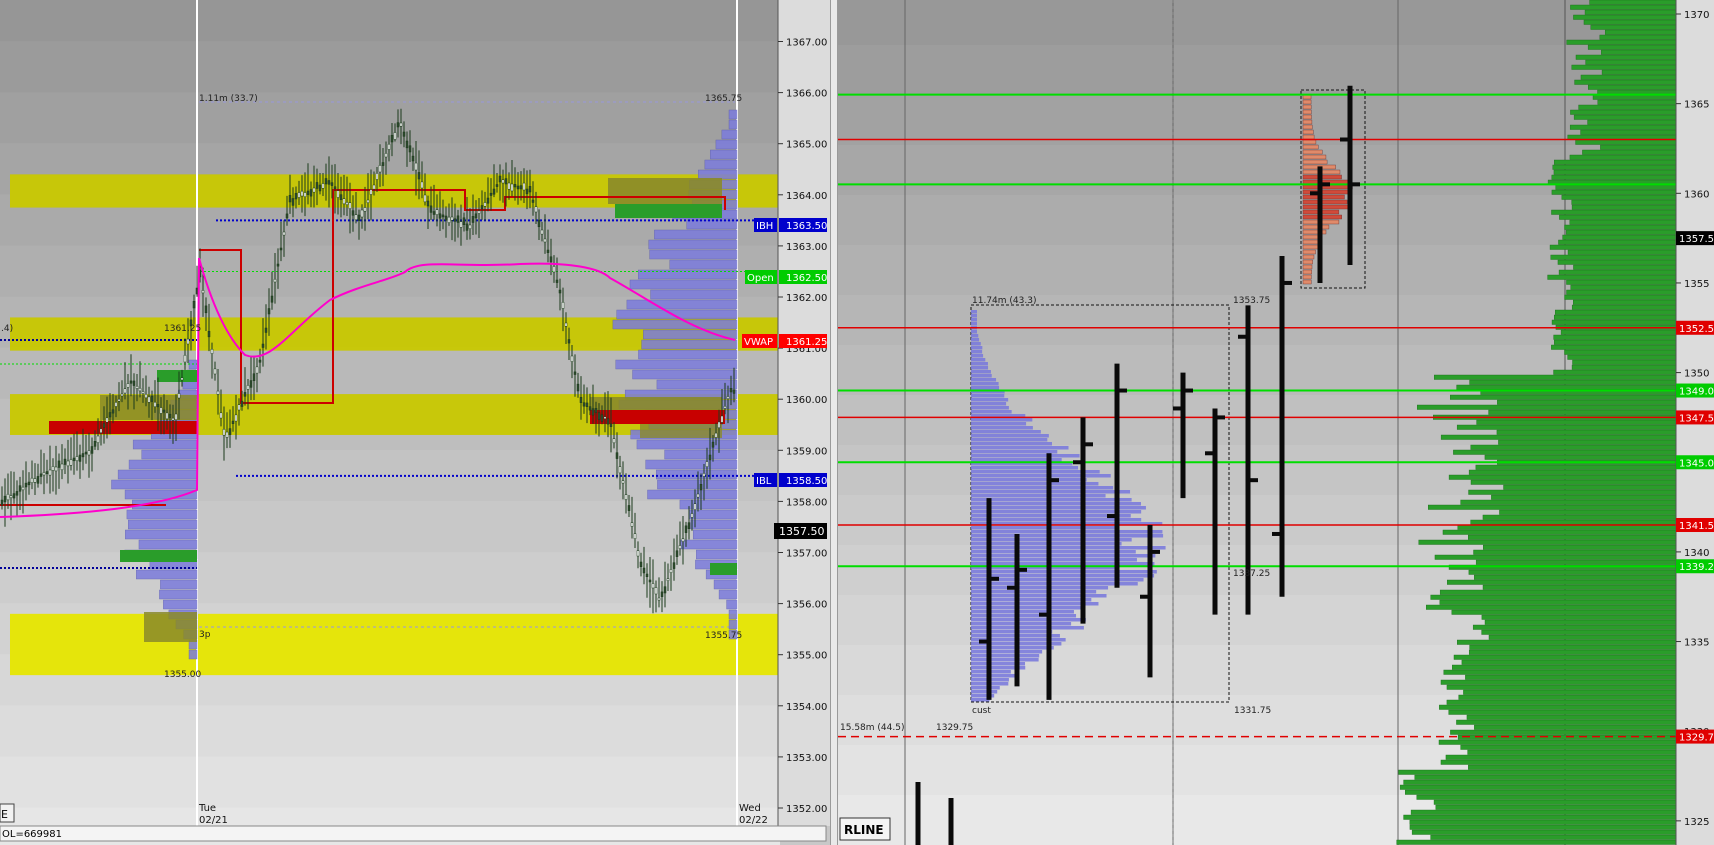 This screenshot has height=845, width=1714. What do you see at coordinates (4, 814) in the screenshot?
I see `corner-button-label: E` at bounding box center [4, 814].